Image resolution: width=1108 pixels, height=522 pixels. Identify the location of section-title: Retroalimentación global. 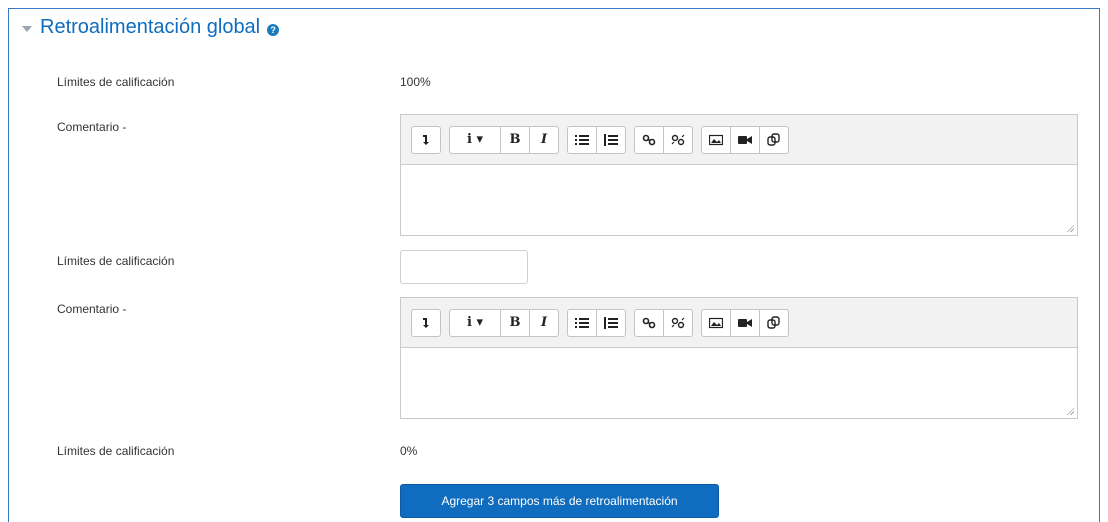
(150, 27).